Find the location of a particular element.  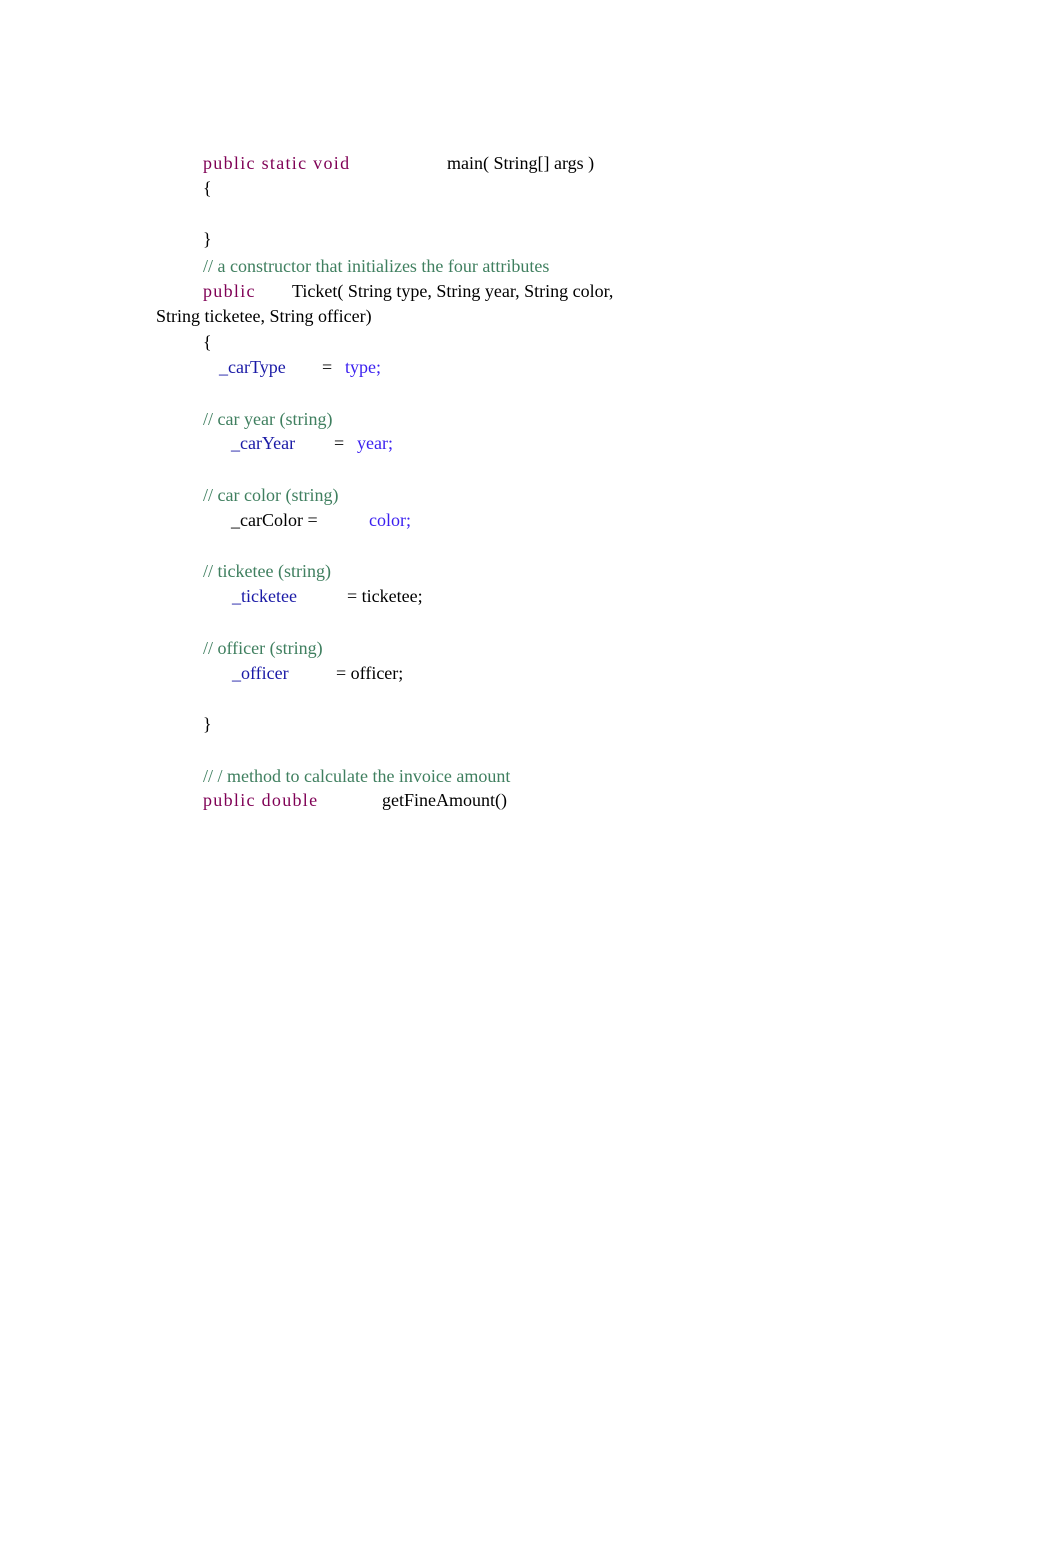

field-officer: _officer is located at coordinates (260, 673).